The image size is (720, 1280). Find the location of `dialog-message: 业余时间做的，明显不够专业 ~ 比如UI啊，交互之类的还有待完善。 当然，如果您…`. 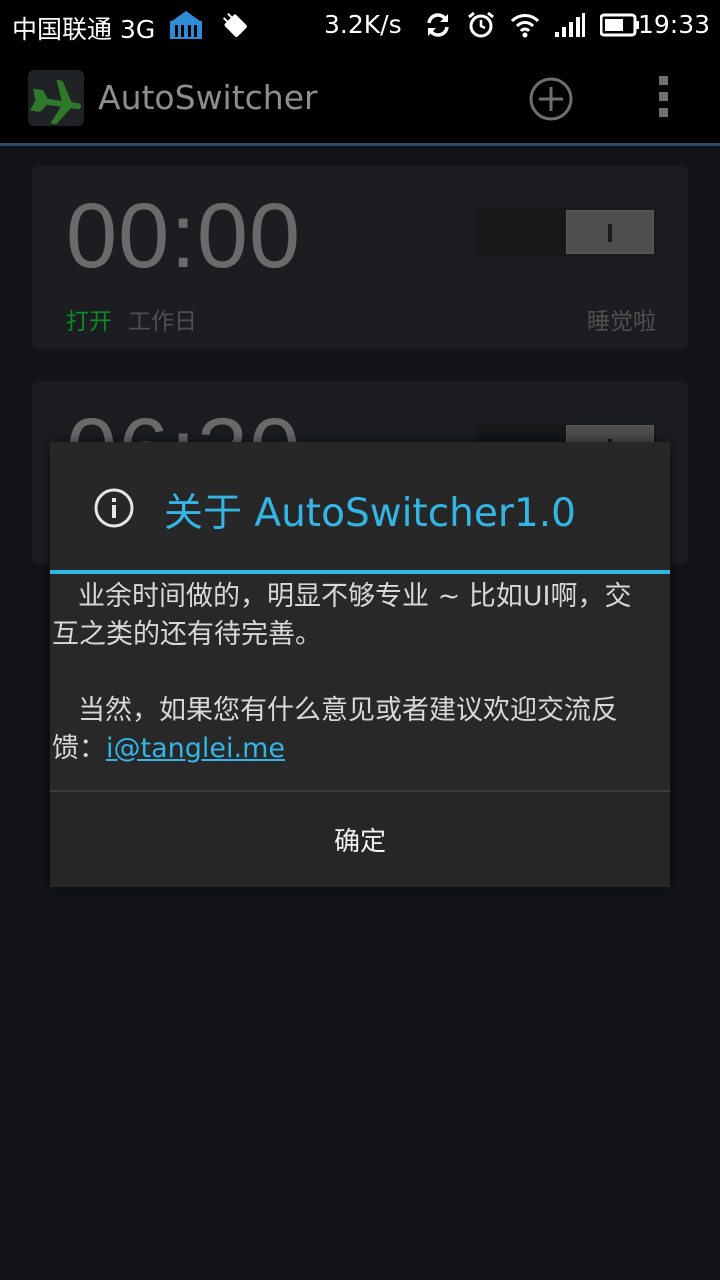

dialog-message: 业余时间做的，明显不够专业 ~ 比如UI啊，交互之类的还有待完善。 当然，如果您… is located at coordinates (355, 692).